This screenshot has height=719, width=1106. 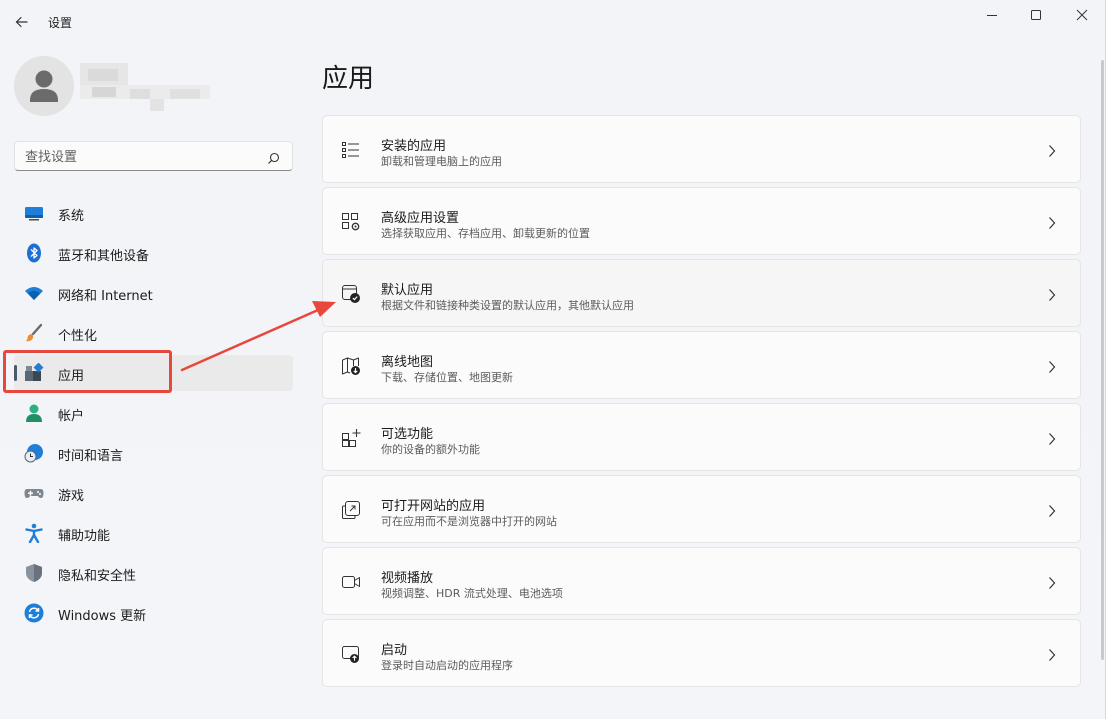 I want to click on video-camera-icon, so click(x=351, y=582).